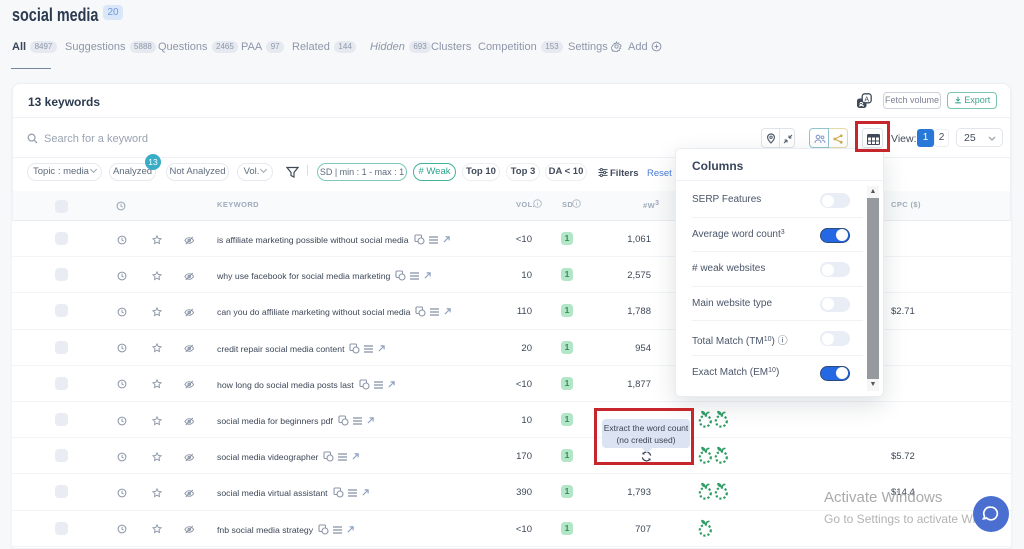 This screenshot has height=549, width=1024. I want to click on svg-text: A, so click(866, 99).